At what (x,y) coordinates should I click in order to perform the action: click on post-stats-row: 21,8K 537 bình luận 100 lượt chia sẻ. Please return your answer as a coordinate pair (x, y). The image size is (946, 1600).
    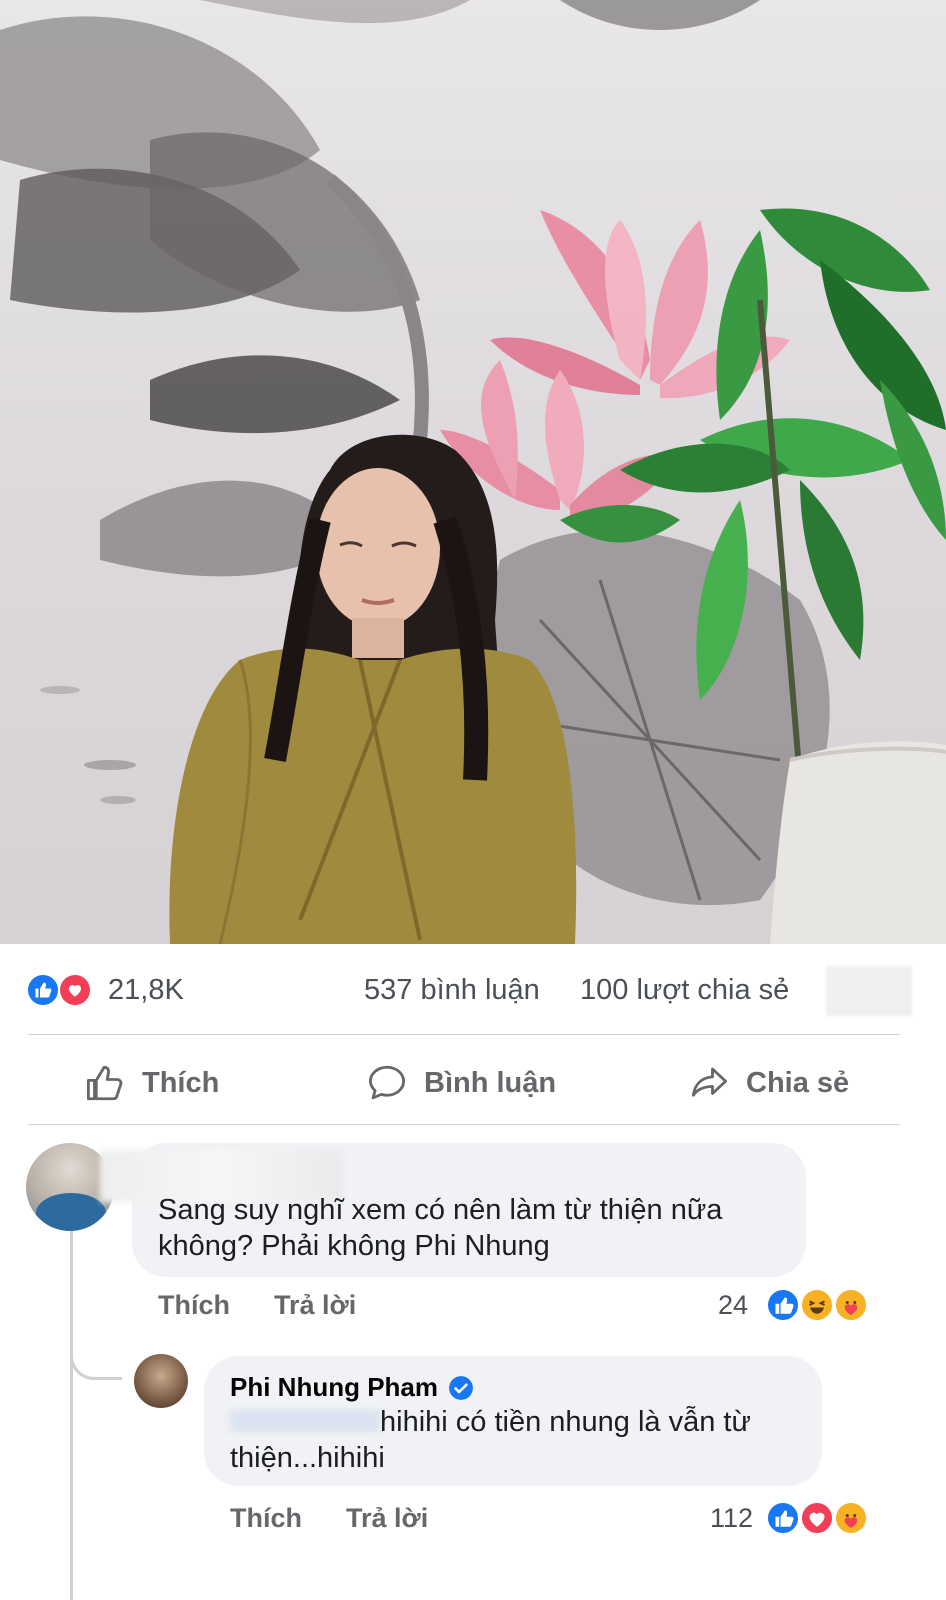
    Looking at the image, I should click on (473, 992).